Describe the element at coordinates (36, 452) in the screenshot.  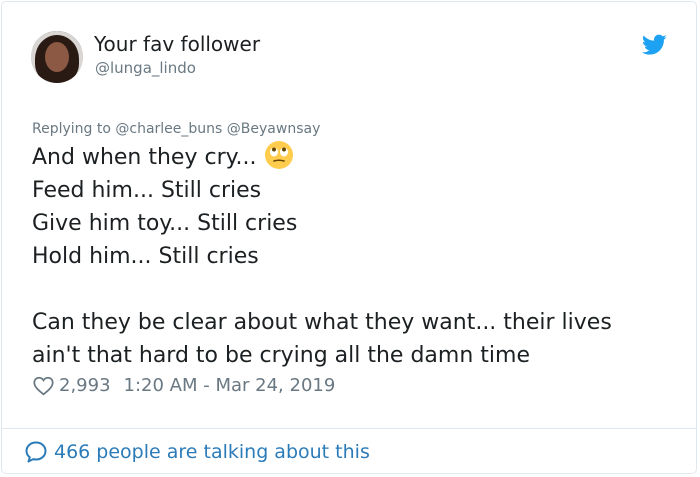
I see `speech-bubble-icon` at that location.